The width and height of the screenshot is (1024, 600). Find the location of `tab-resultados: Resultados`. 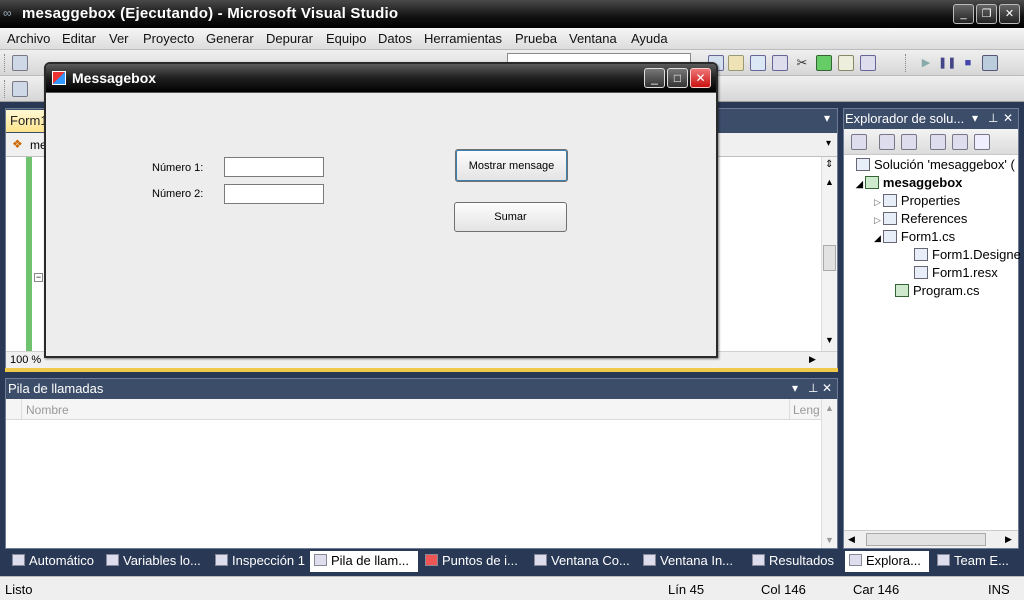

tab-resultados: Resultados is located at coordinates (791, 561).